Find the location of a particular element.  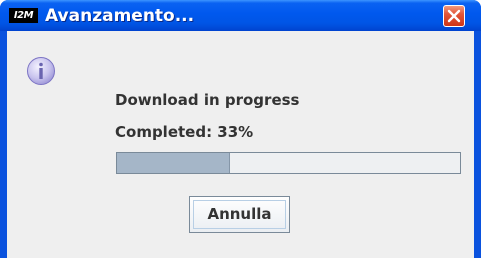

cancel-button: Annulla is located at coordinates (239, 214).